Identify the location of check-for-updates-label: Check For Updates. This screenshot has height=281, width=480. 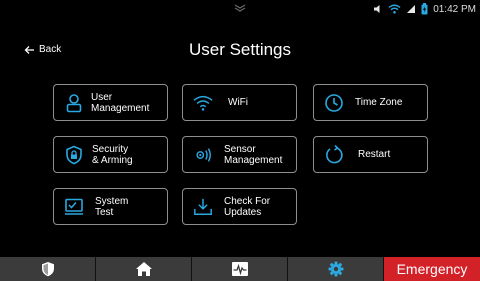
(247, 206).